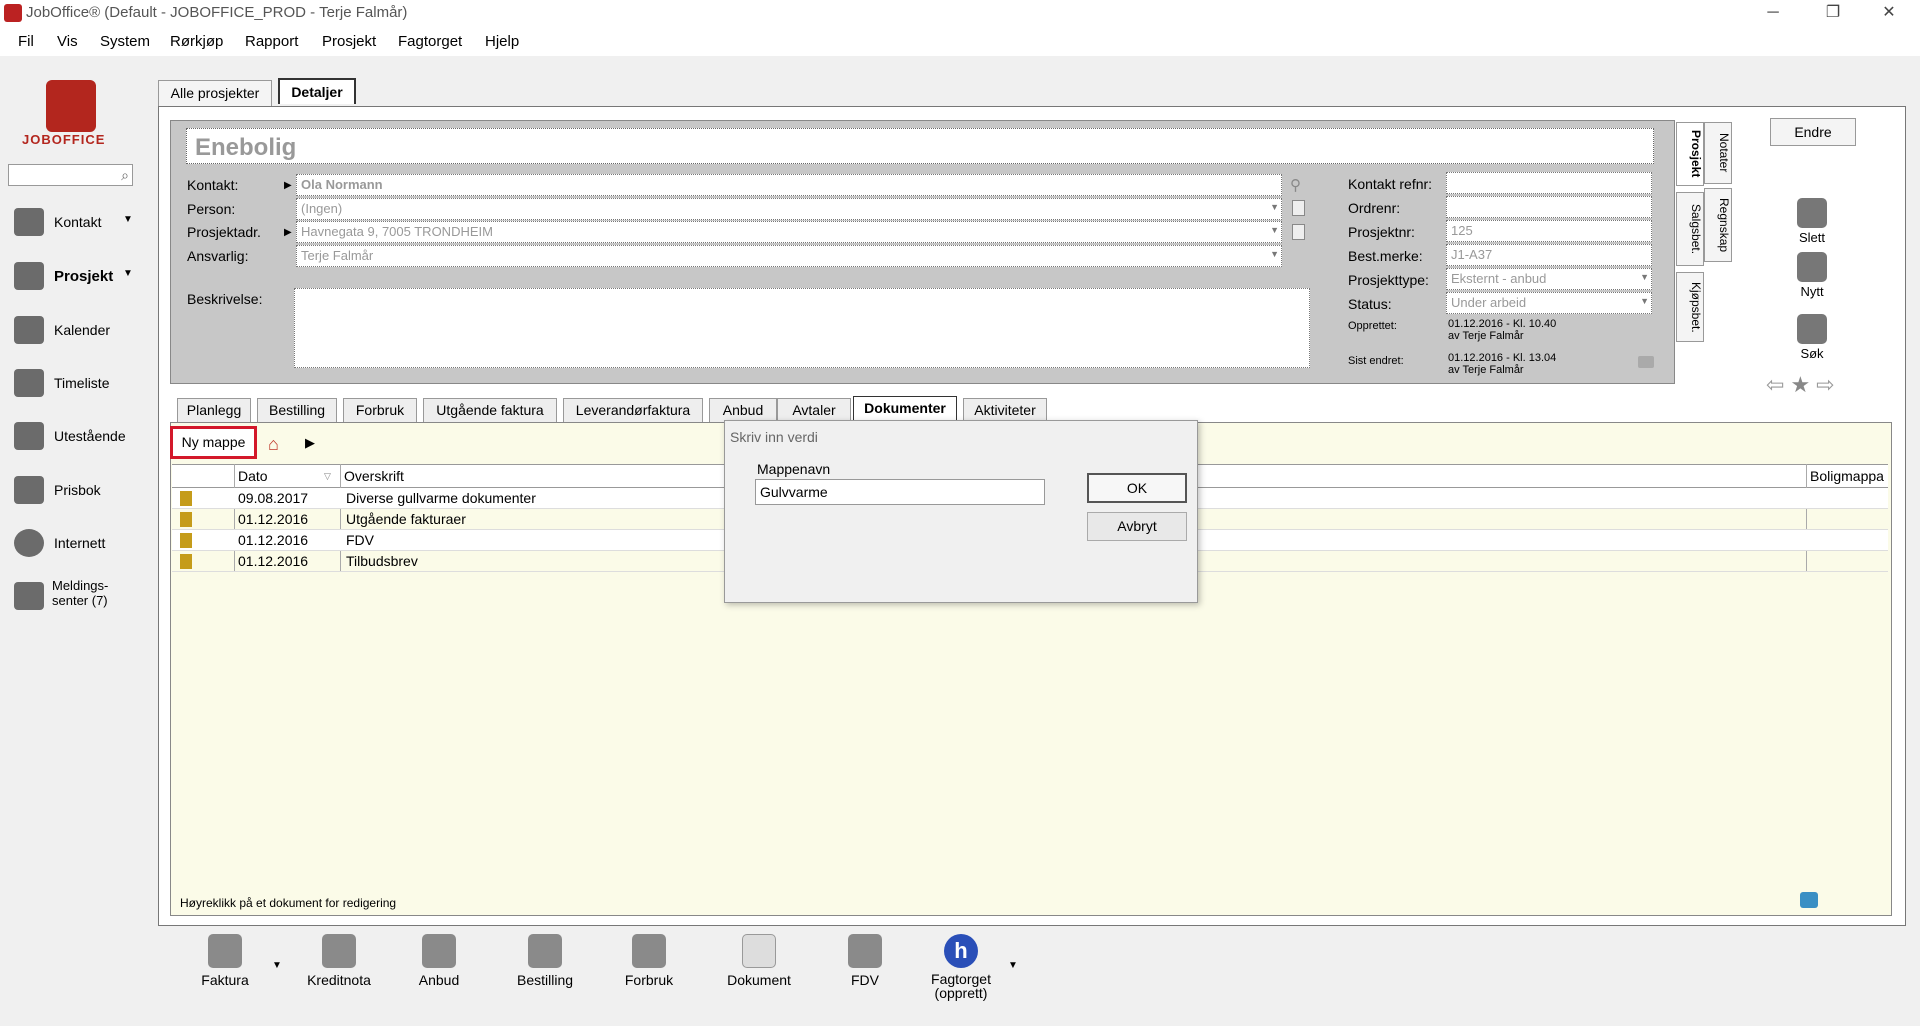 The height and width of the screenshot is (1026, 1920). What do you see at coordinates (13, 13) in the screenshot?
I see `app-icon` at bounding box center [13, 13].